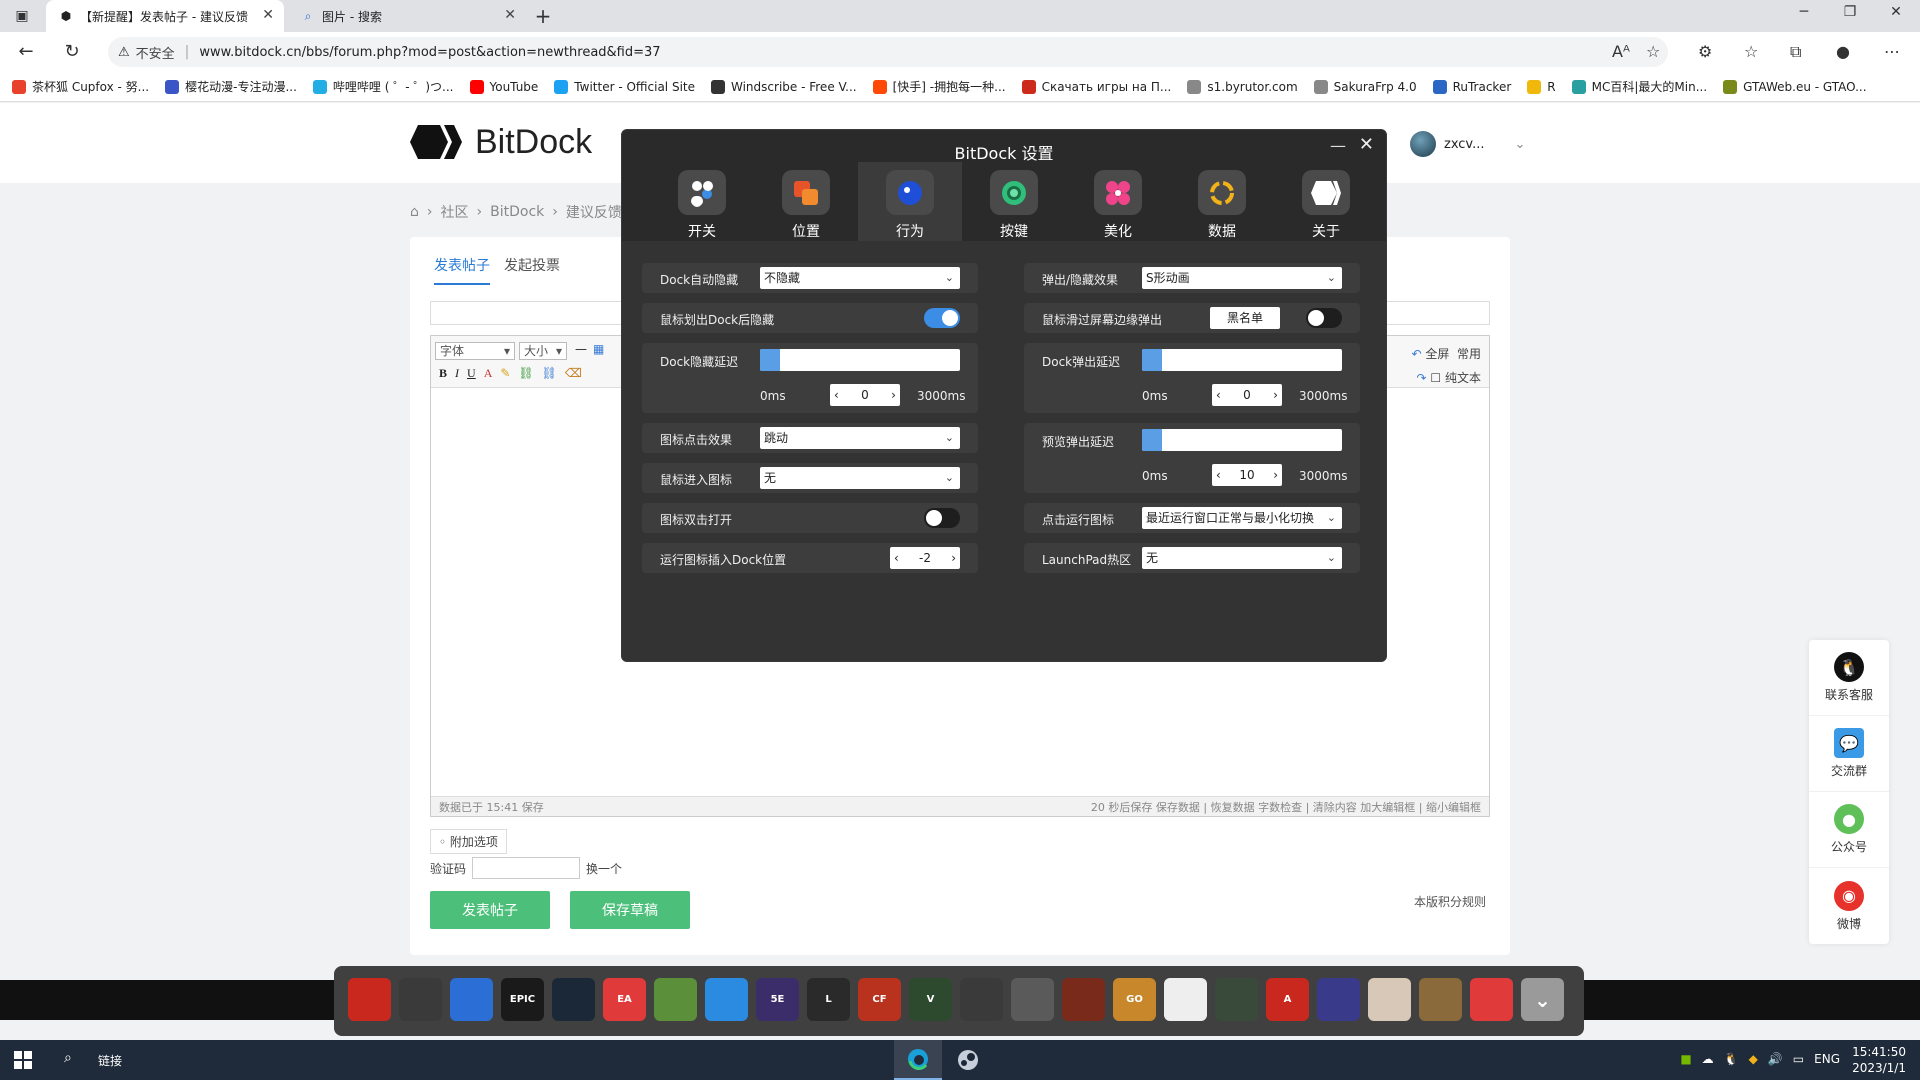 The height and width of the screenshot is (1080, 1920). Describe the element at coordinates (1324, 318) in the screenshot. I see `edge-popup-toggle` at that location.